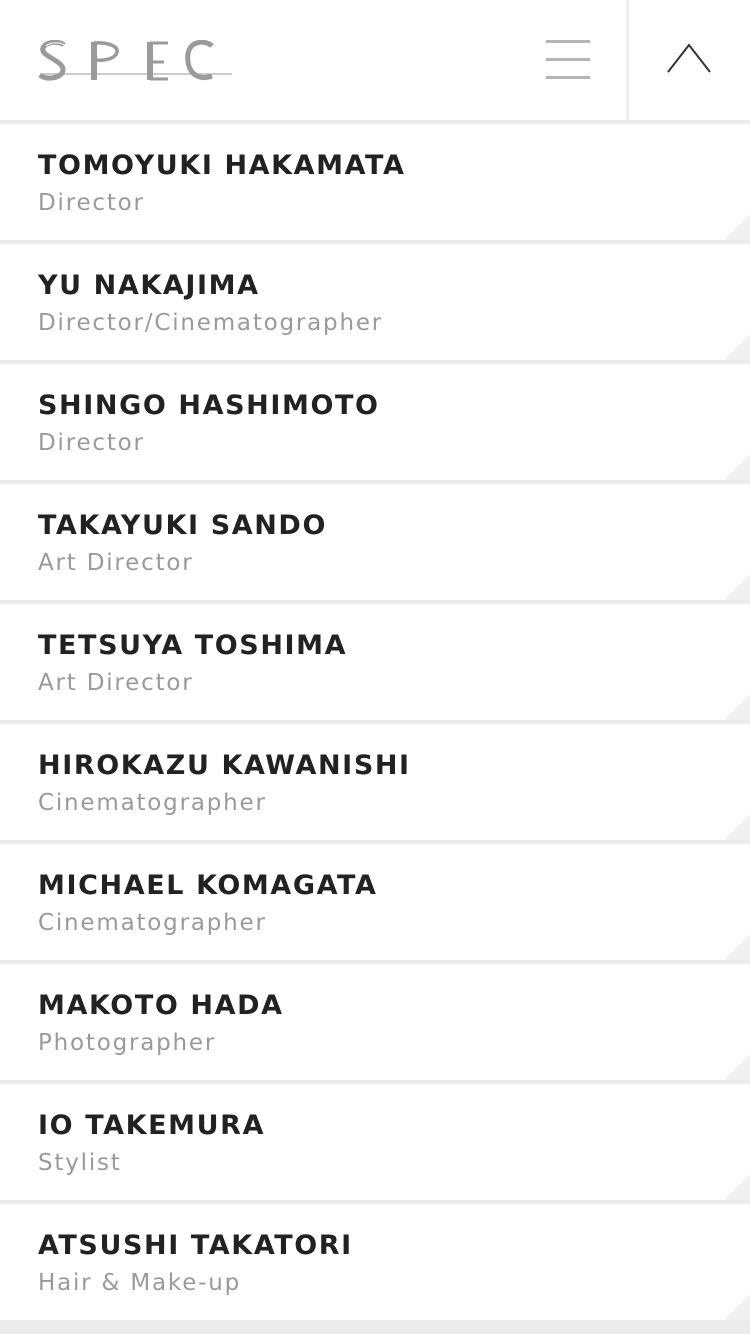 This screenshot has width=750, height=1334. I want to click on staff-item: SHINGO HASHIMOTO Director, so click(375, 422).